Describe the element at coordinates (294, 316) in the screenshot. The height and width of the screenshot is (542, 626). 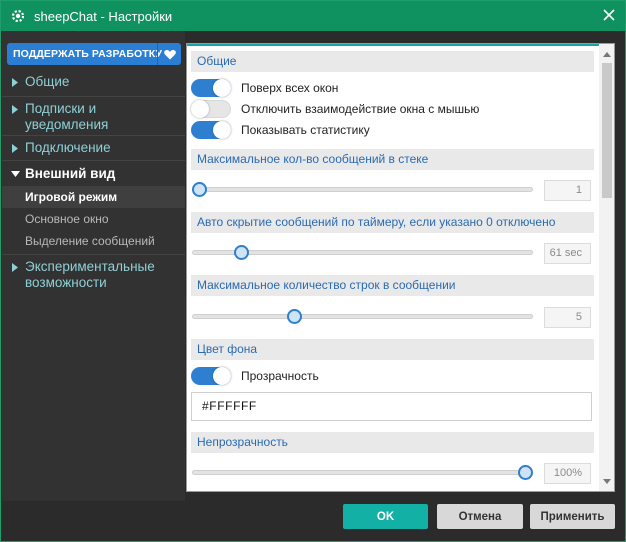
I see `max-lines-slider-thumb` at that location.